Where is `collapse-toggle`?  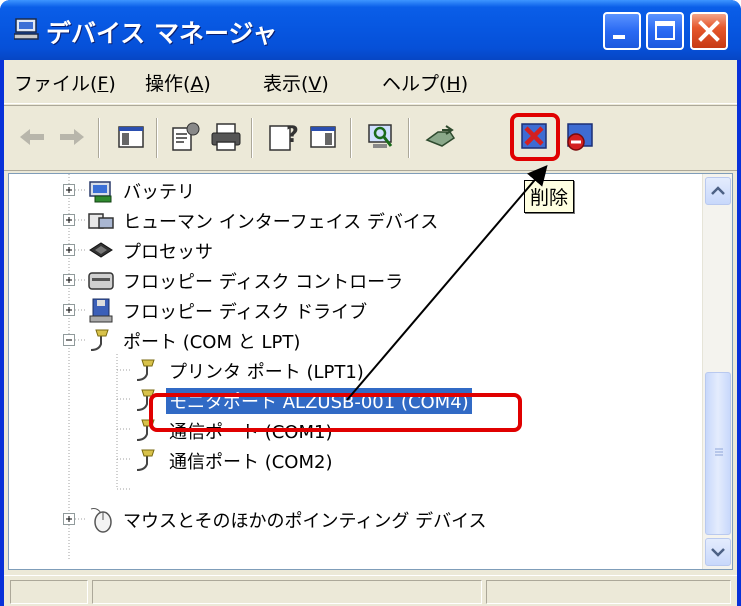 collapse-toggle is located at coordinates (69, 340).